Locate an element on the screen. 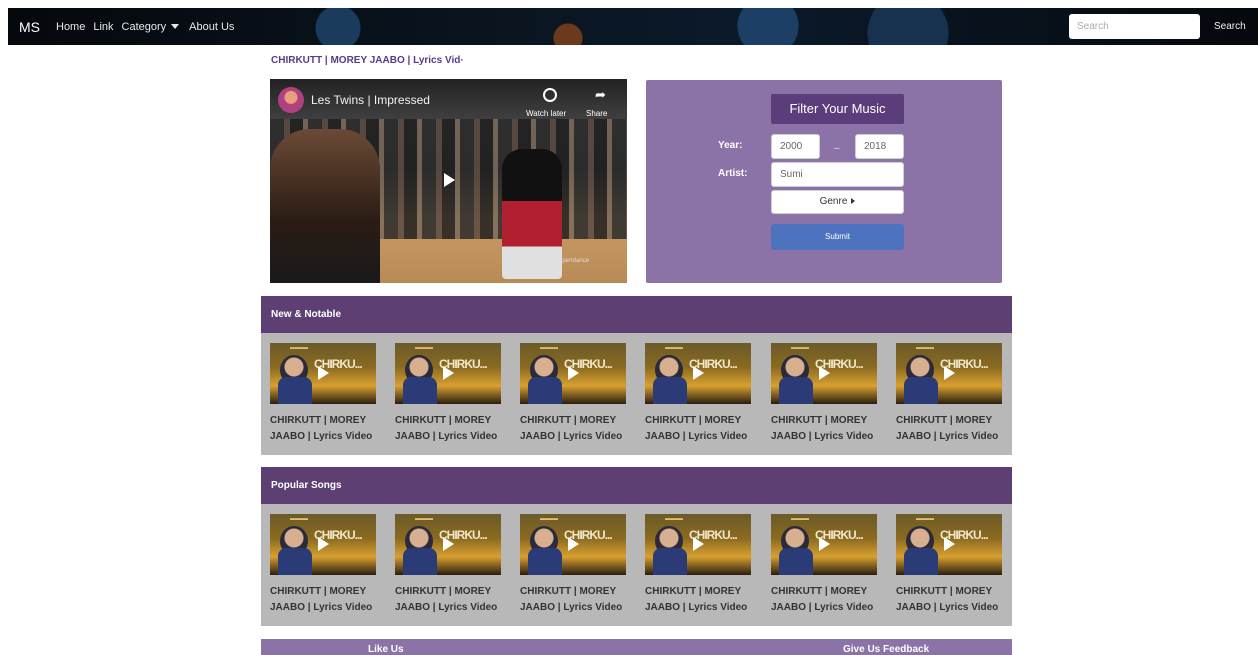 The width and height of the screenshot is (1258, 655). share-label: Share is located at coordinates (596, 113).